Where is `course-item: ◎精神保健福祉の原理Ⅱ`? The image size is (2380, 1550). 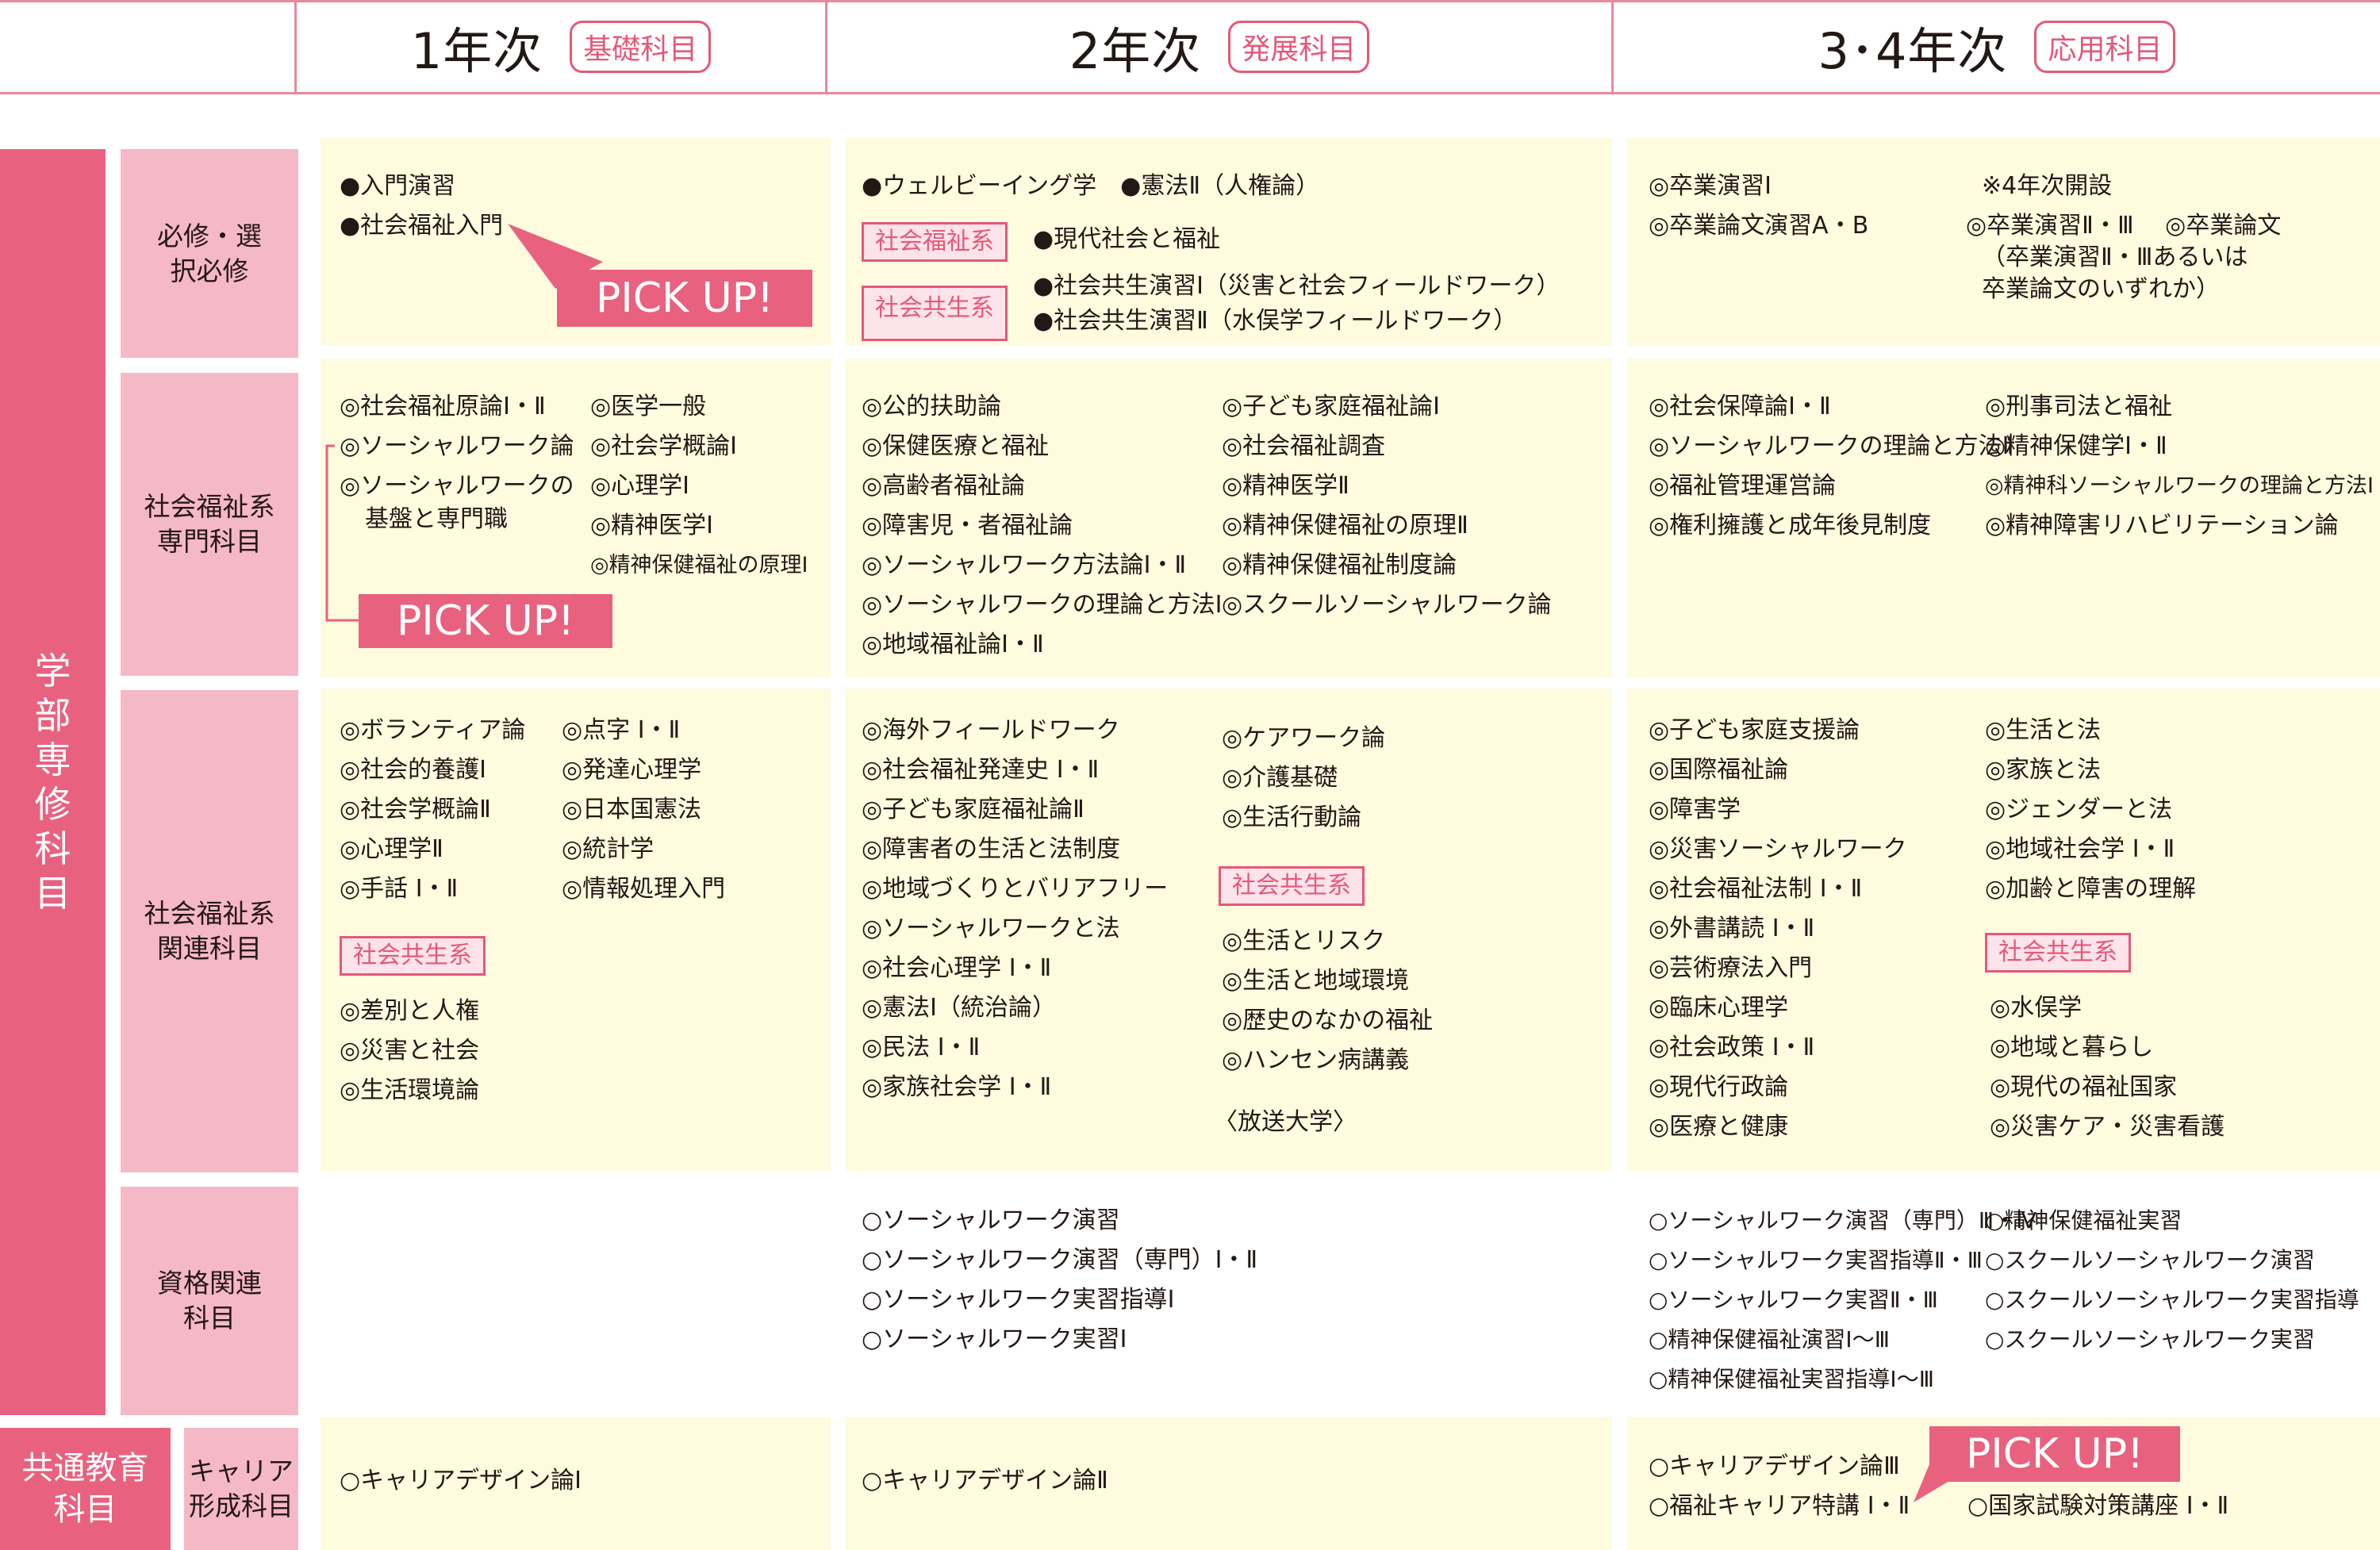 course-item: ◎精神保健福祉の原理Ⅱ is located at coordinates (1345, 525).